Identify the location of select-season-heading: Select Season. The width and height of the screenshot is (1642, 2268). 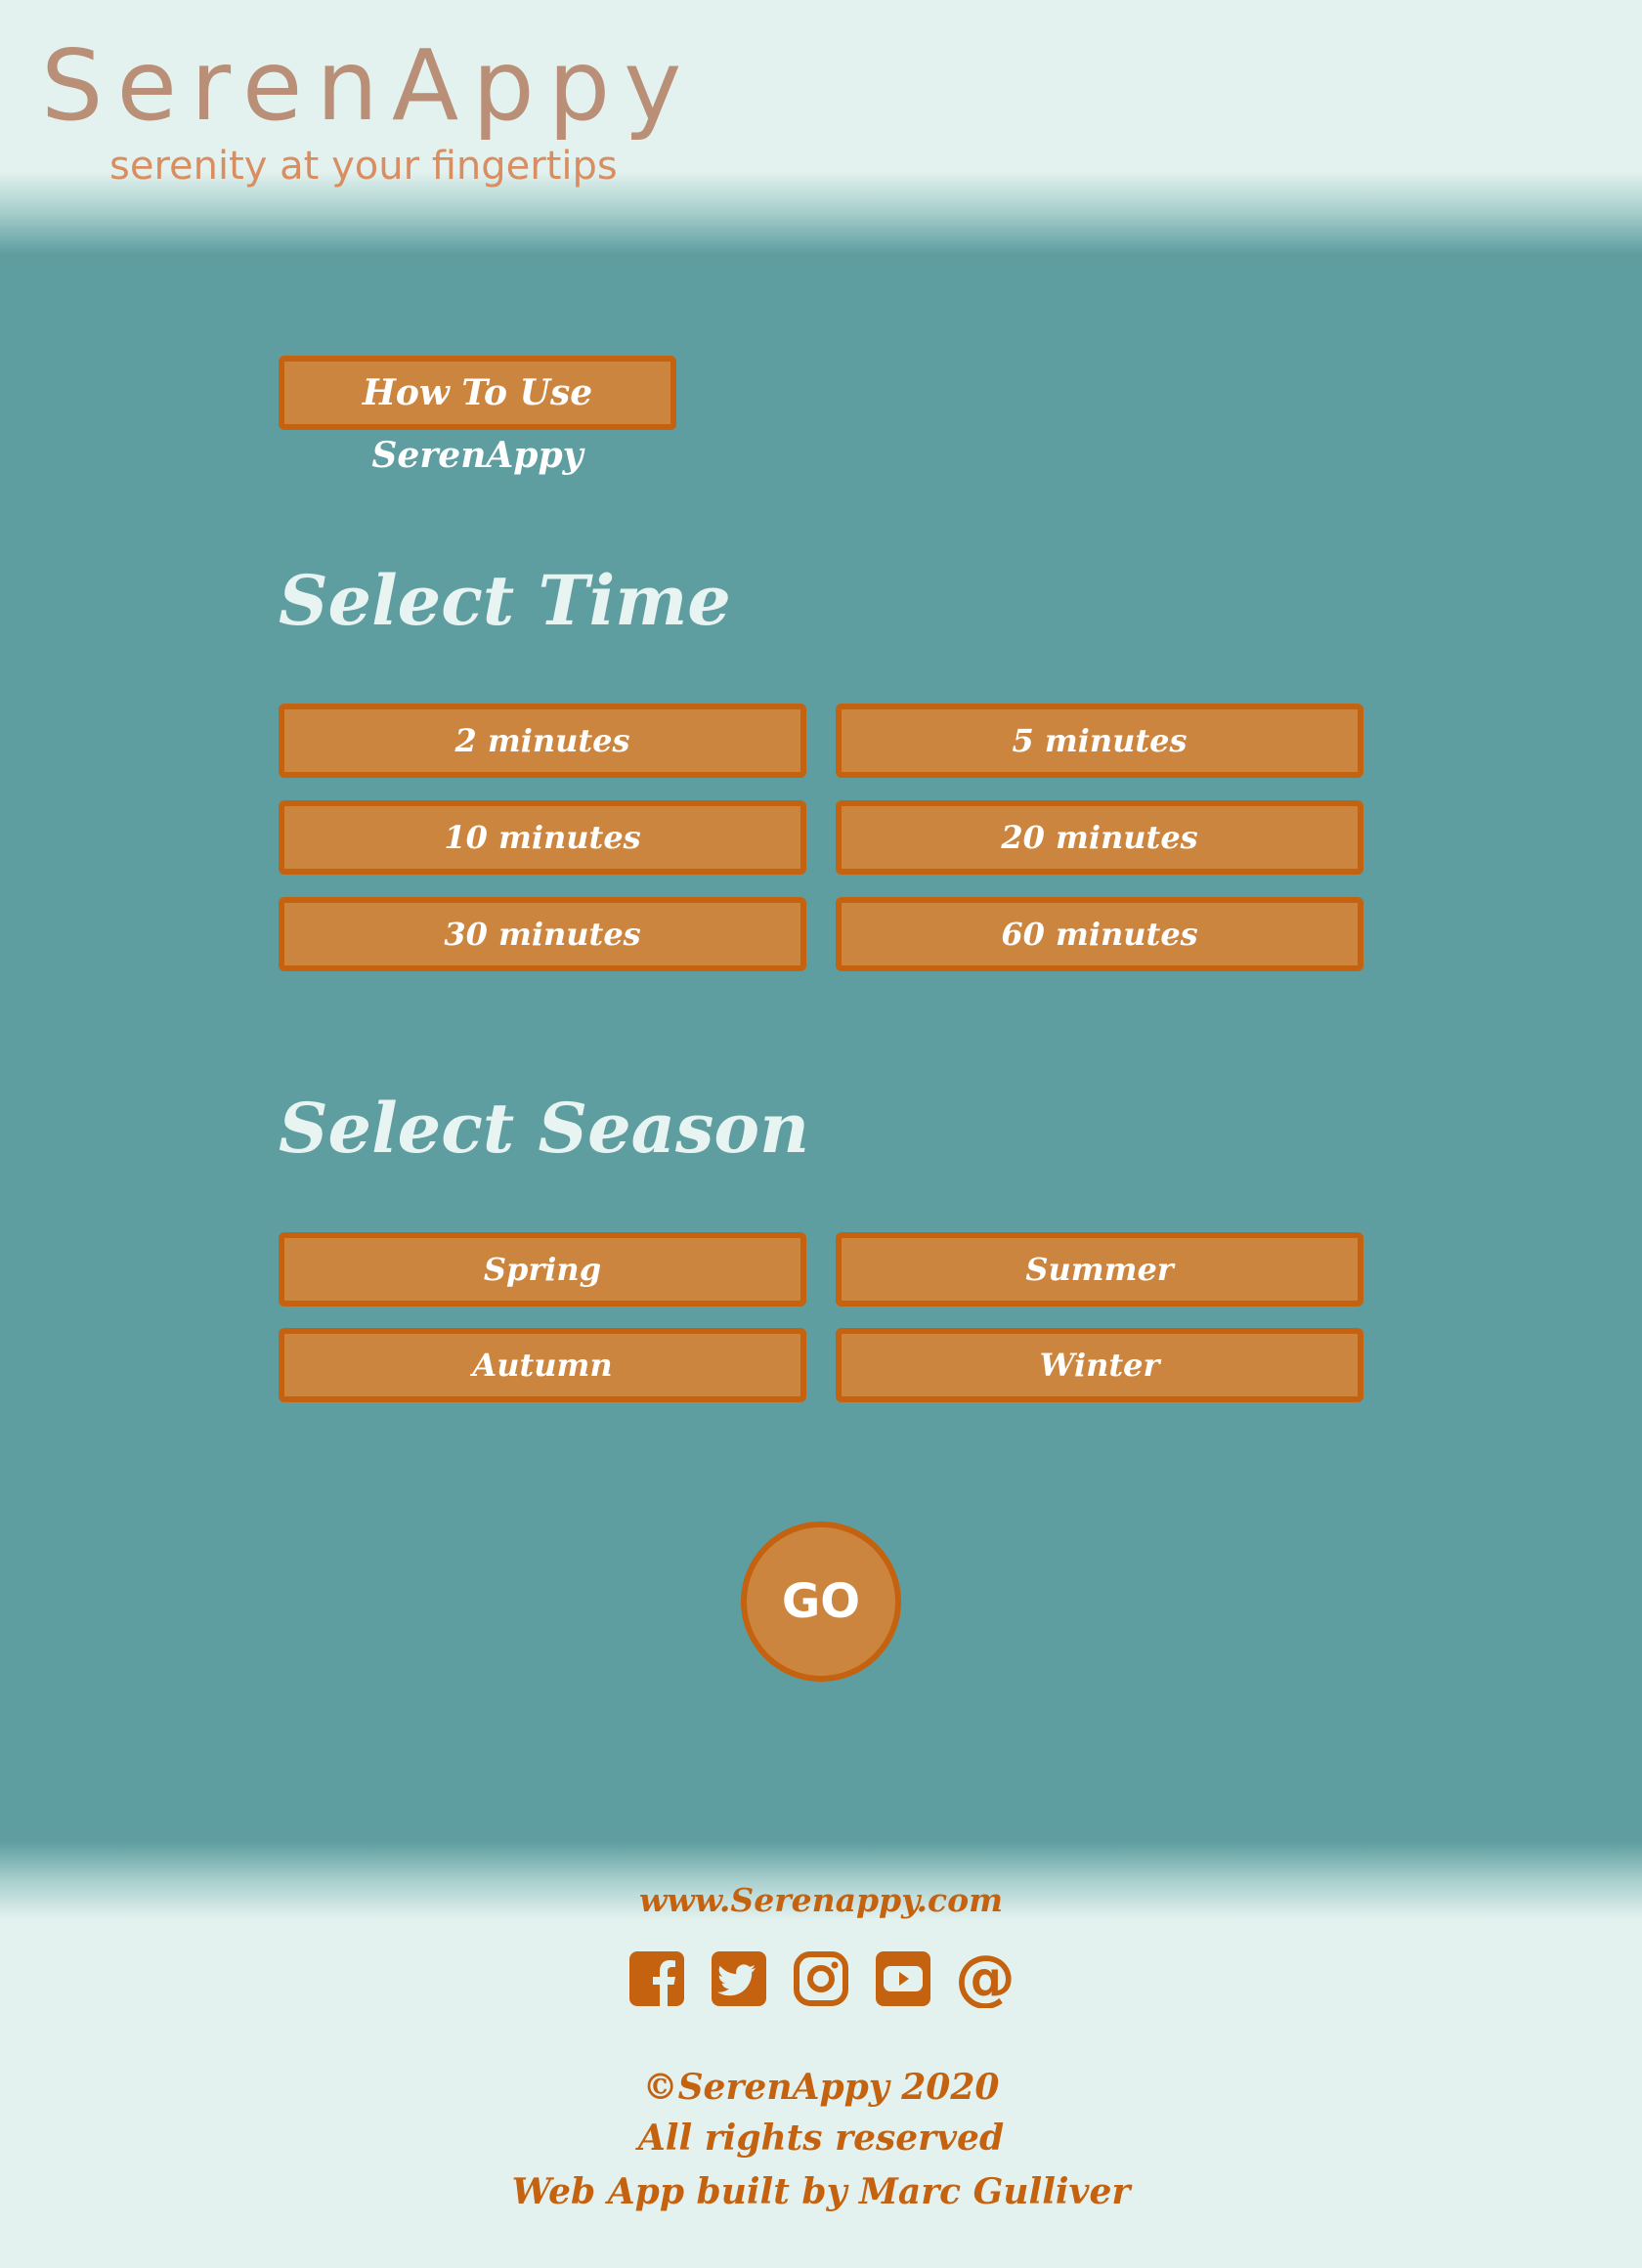
(544, 1128).